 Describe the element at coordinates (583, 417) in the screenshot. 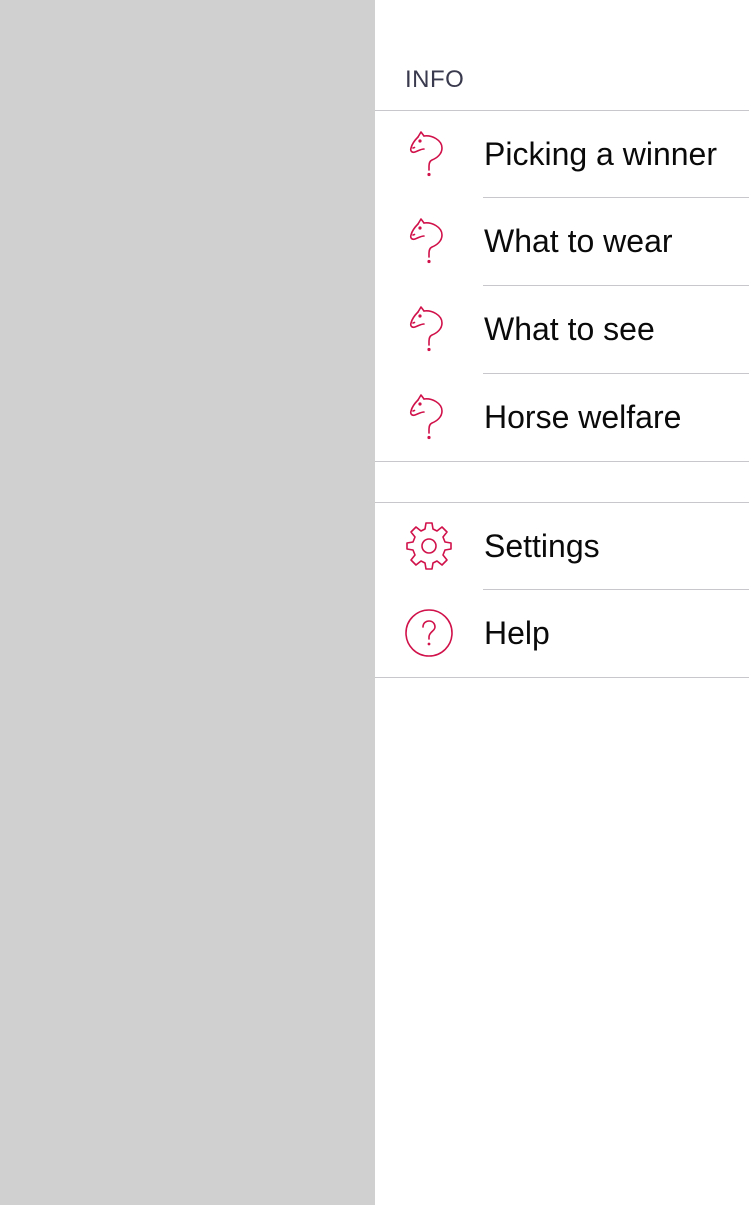

I see `menu-item-label: Horse welfare` at that location.